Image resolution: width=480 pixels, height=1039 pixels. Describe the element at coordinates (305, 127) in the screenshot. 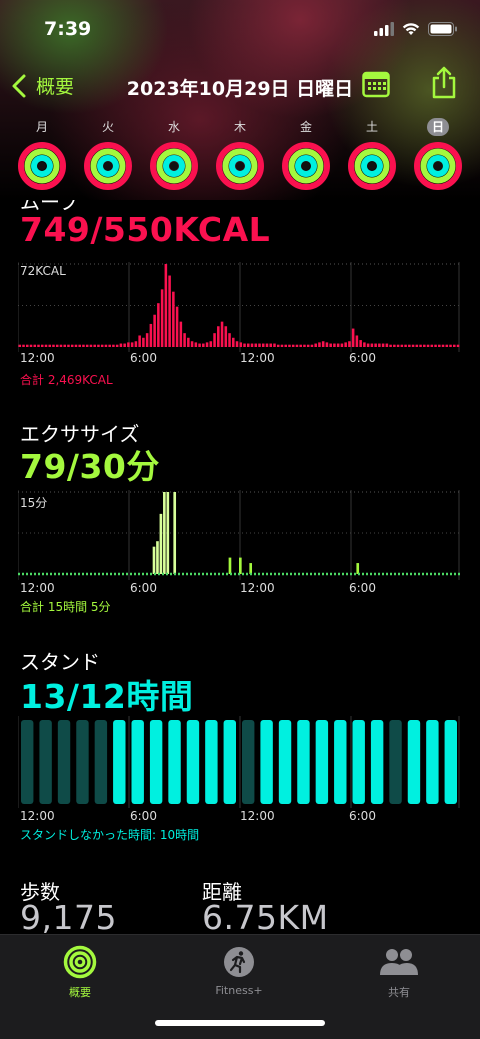

I see `day-label: 金` at that location.